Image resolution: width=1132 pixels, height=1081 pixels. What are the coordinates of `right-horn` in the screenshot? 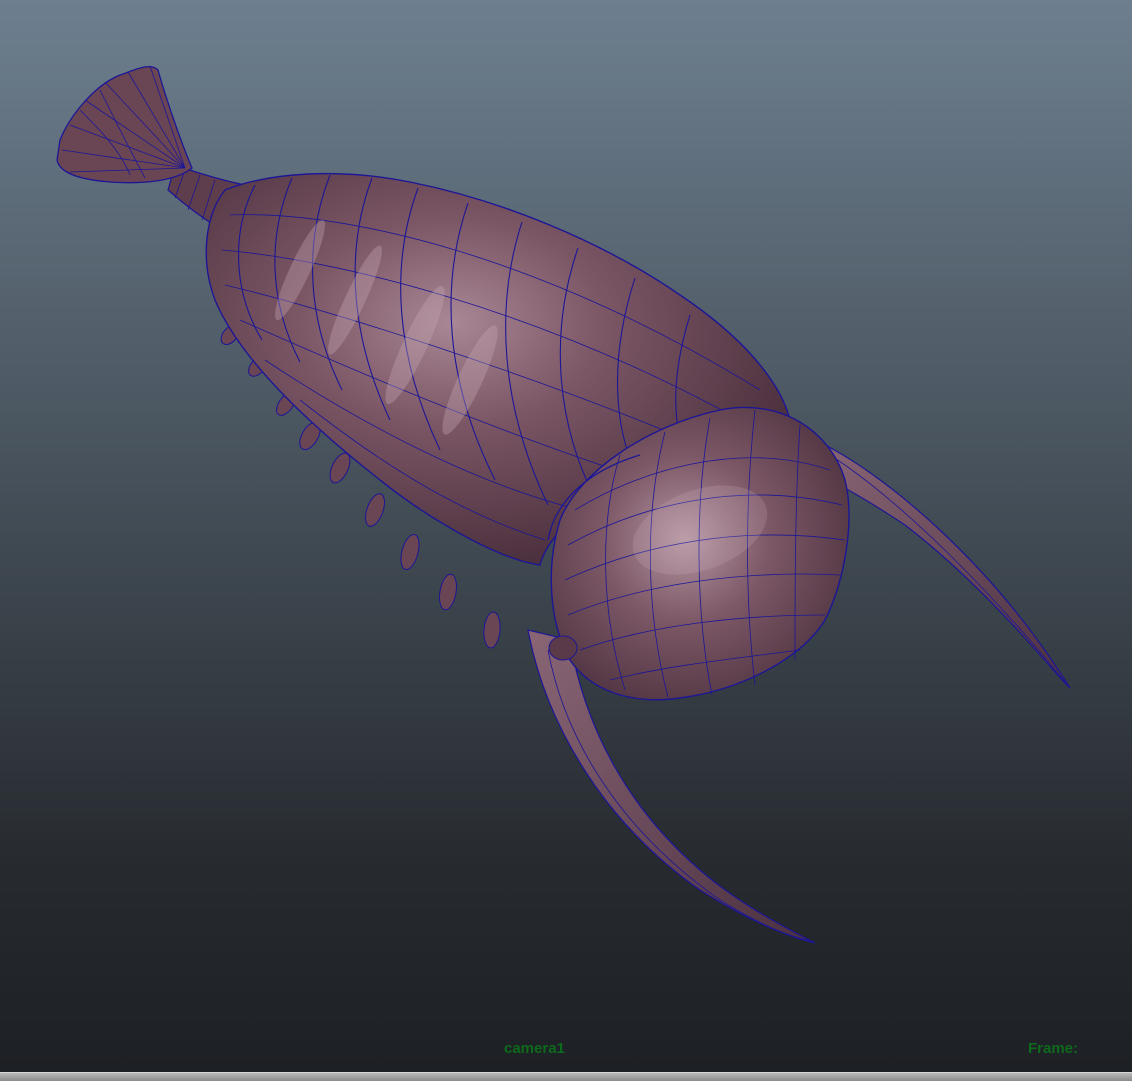 It's located at (941, 564).